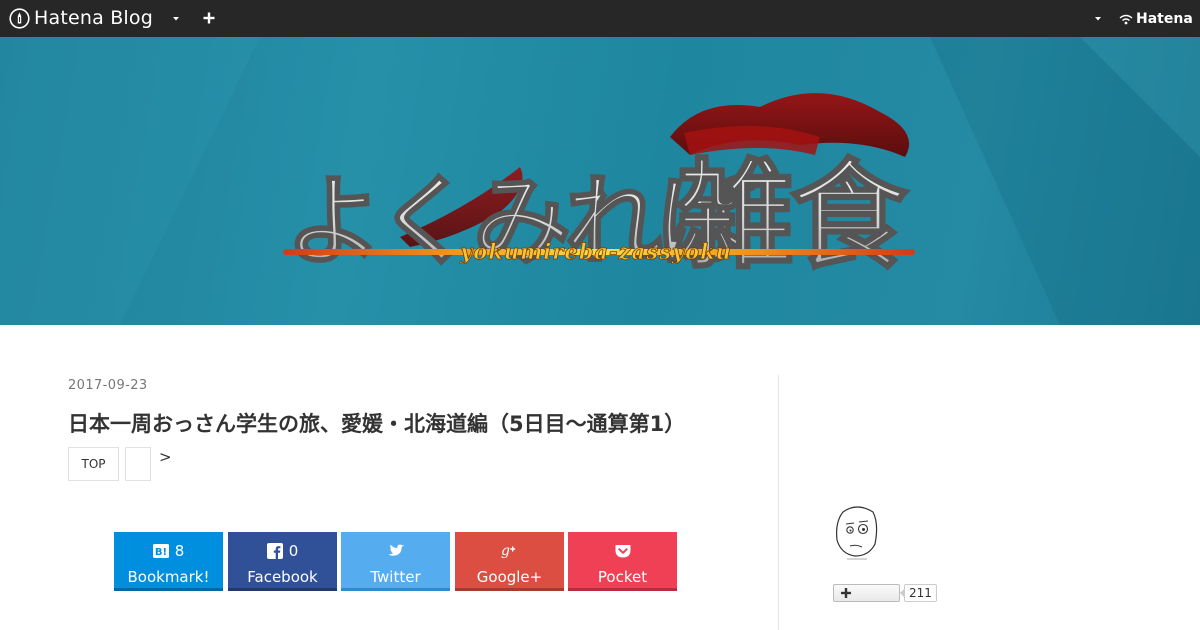 The image size is (1200, 630). I want to click on hatena-blog-pen-icon, so click(19, 18).